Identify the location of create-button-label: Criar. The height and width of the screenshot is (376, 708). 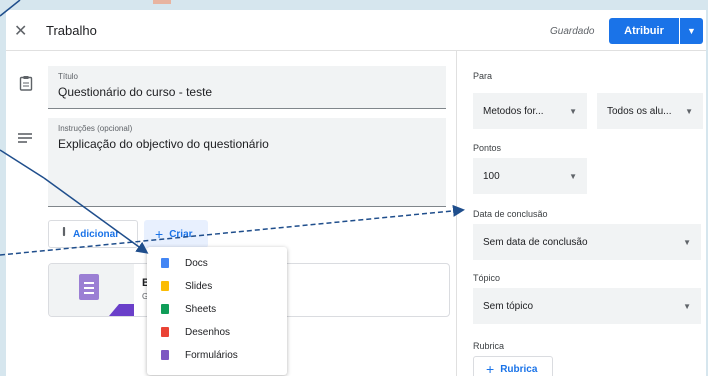
(181, 234).